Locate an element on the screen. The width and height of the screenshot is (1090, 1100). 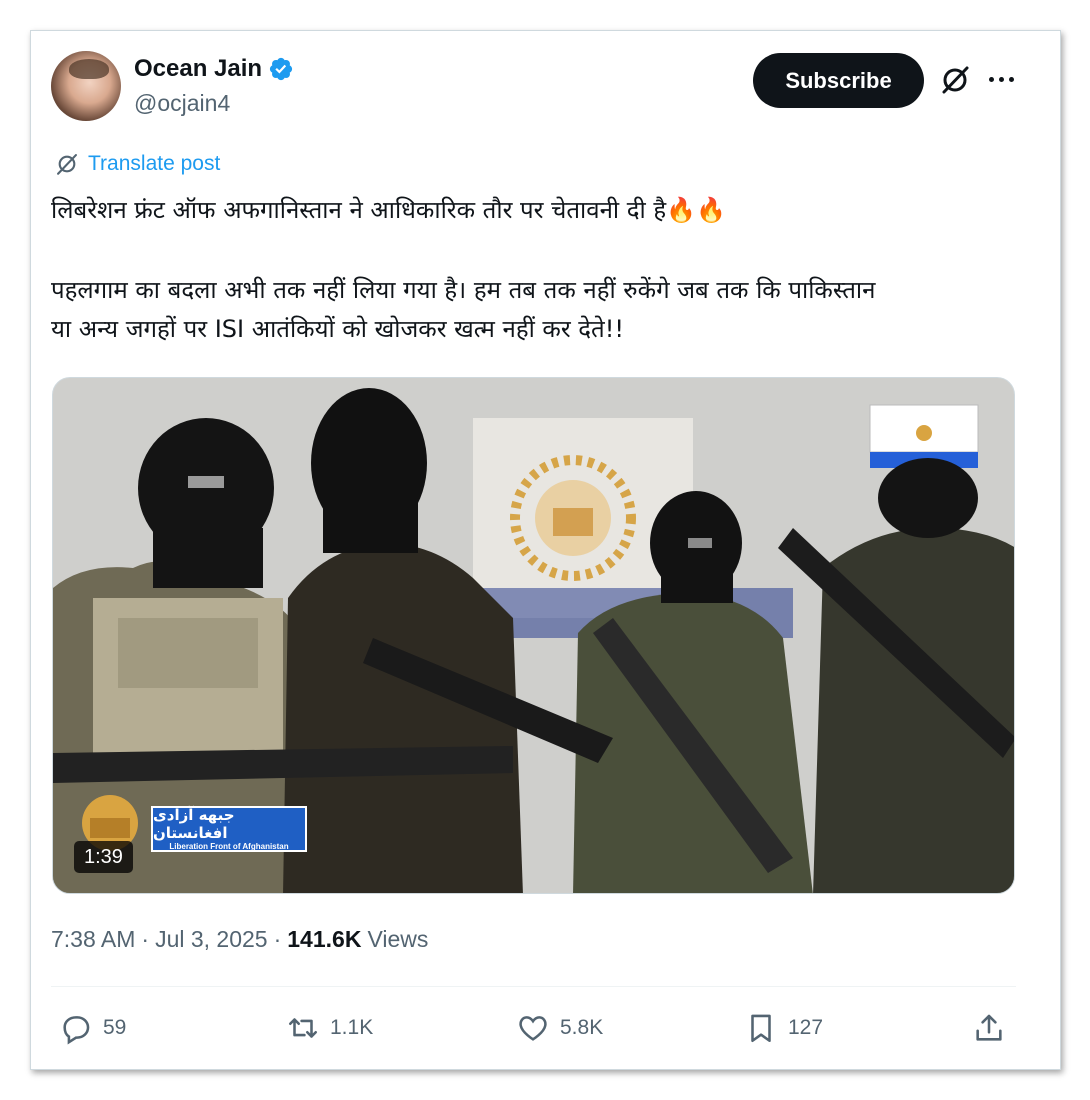
views-label: Views is located at coordinates (398, 939).